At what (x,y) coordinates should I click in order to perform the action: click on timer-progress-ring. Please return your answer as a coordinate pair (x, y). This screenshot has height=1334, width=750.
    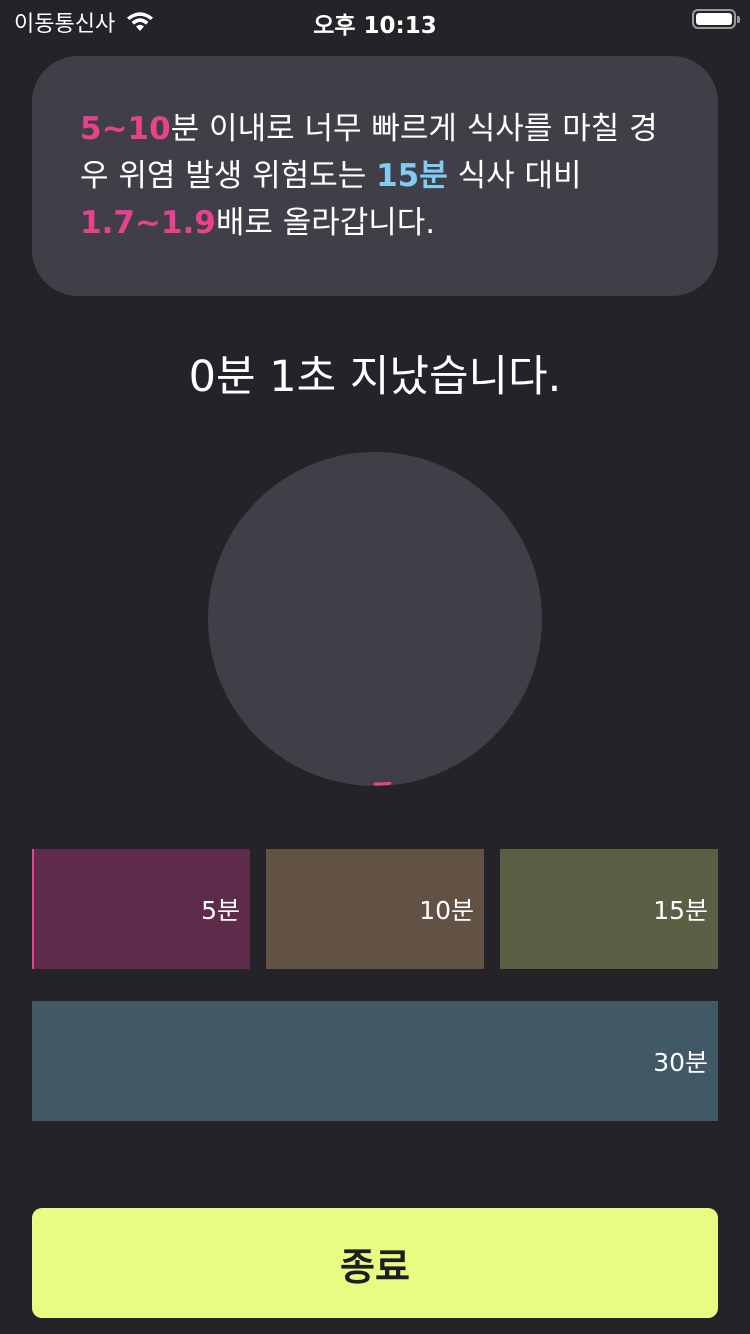
    Looking at the image, I should click on (382, 783).